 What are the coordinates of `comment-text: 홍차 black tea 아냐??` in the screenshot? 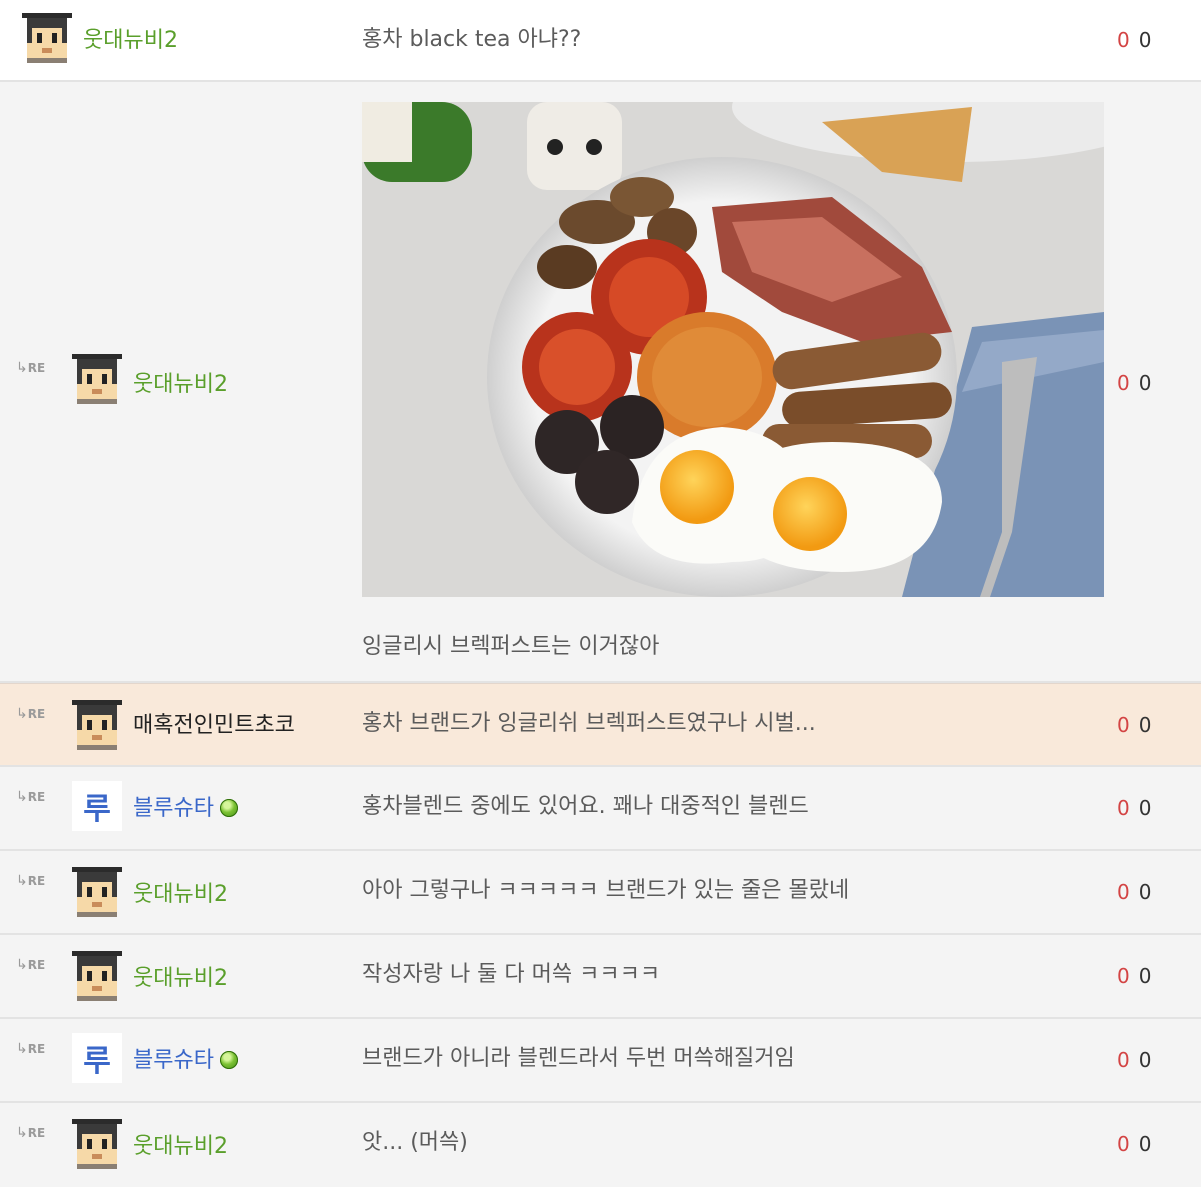 It's located at (472, 39).